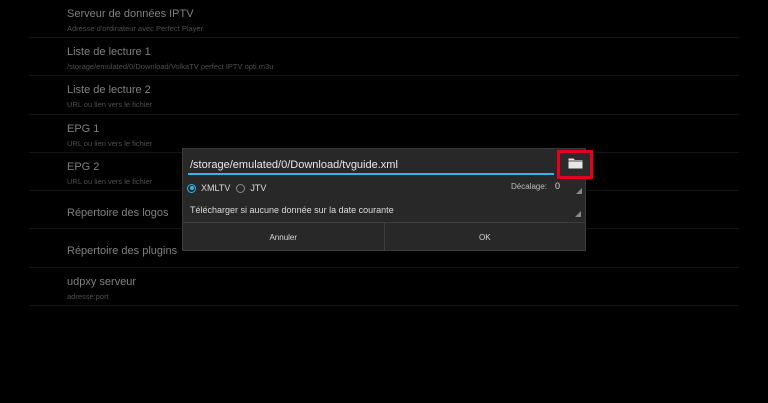 This screenshot has width=768, height=403. I want to click on radio-xmltv, so click(191, 188).